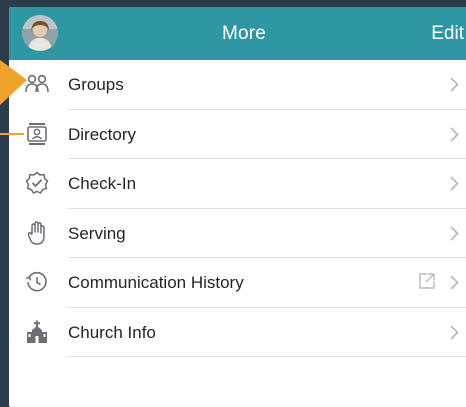 This screenshot has width=466, height=407. What do you see at coordinates (97, 233) in the screenshot?
I see `menu-item-label: Serving` at bounding box center [97, 233].